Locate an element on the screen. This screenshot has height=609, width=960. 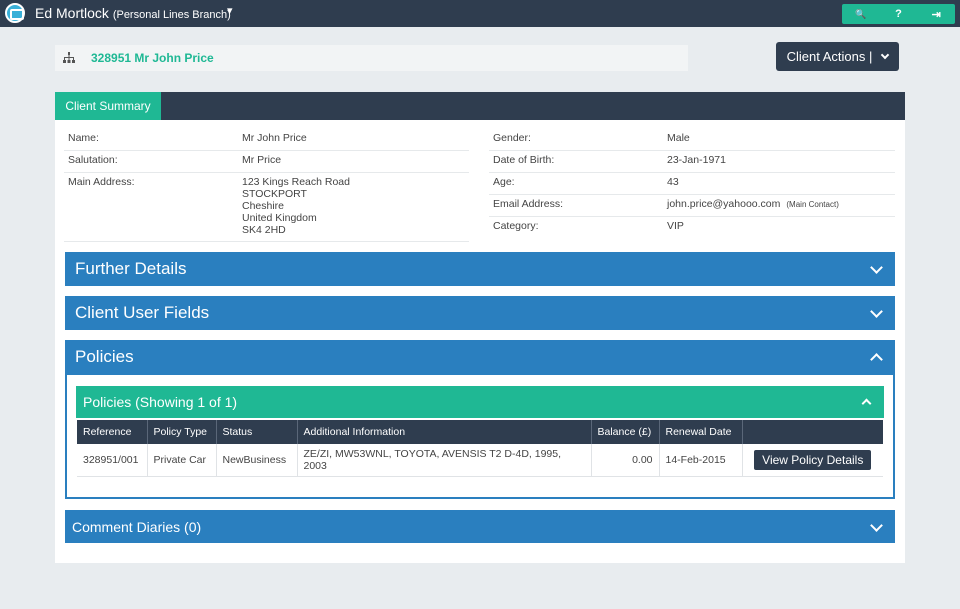
age-value: 43 is located at coordinates (673, 182).